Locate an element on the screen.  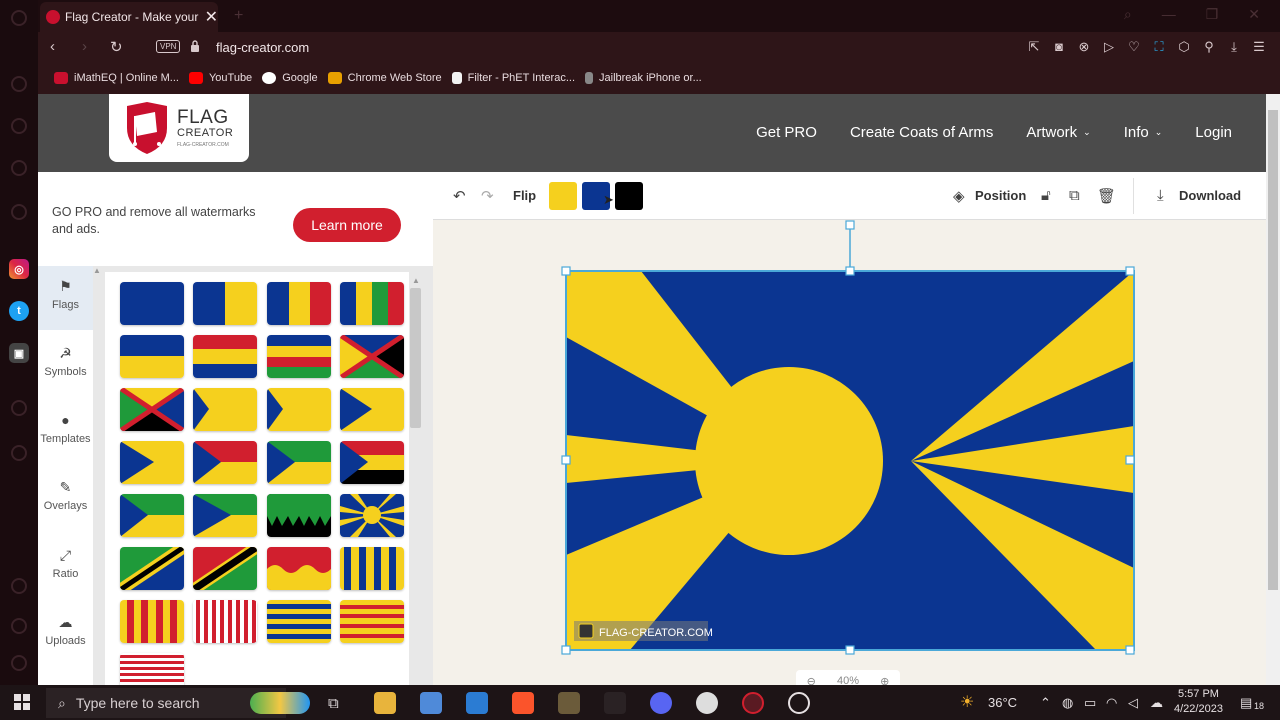
nav-login: Login is located at coordinates (1213, 132).